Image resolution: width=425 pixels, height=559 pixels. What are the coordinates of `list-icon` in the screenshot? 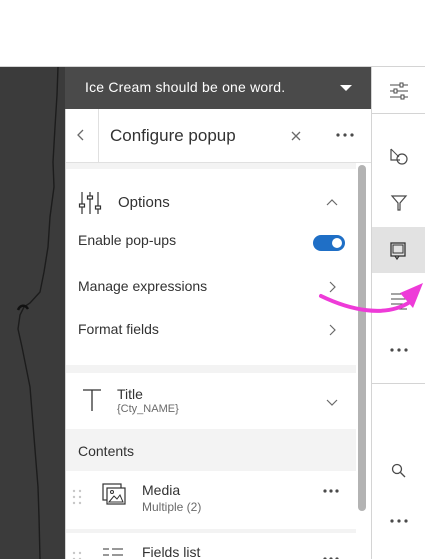 It's located at (399, 301).